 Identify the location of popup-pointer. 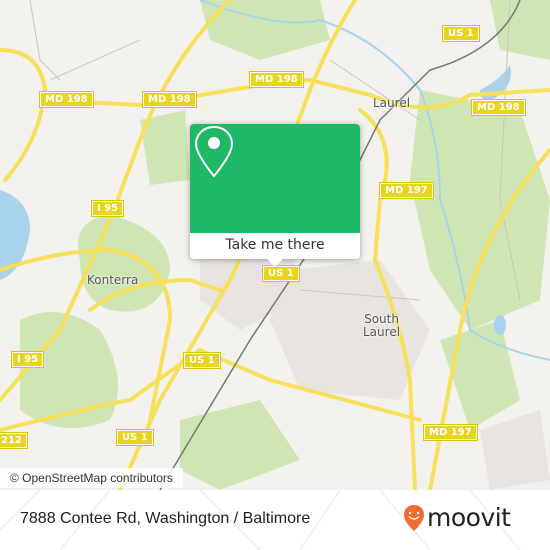
(275, 262).